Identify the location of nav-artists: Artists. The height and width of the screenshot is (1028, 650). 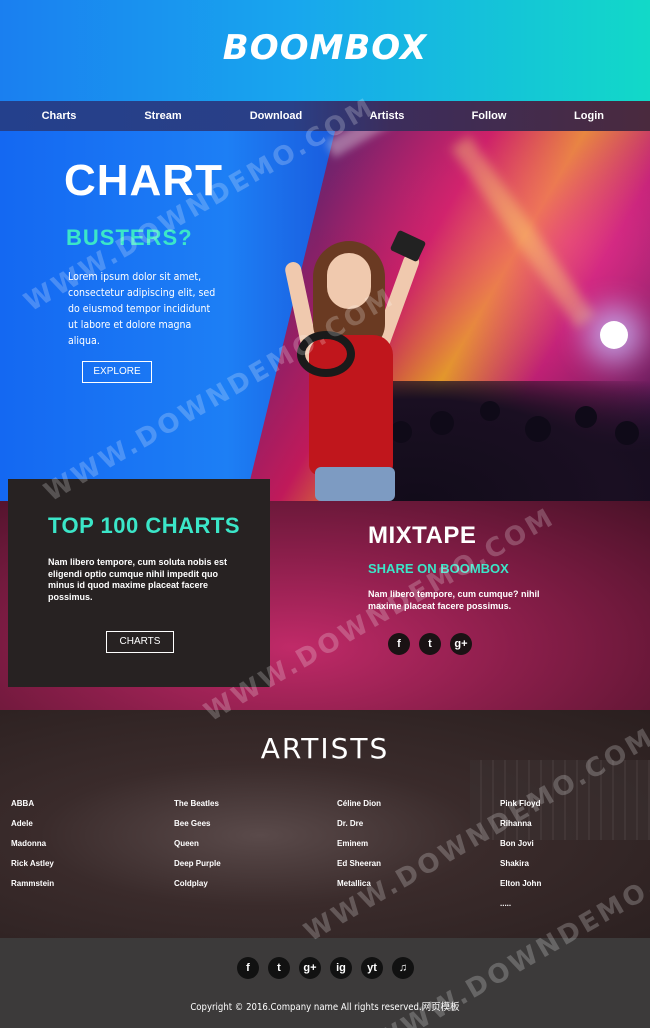
(387, 116).